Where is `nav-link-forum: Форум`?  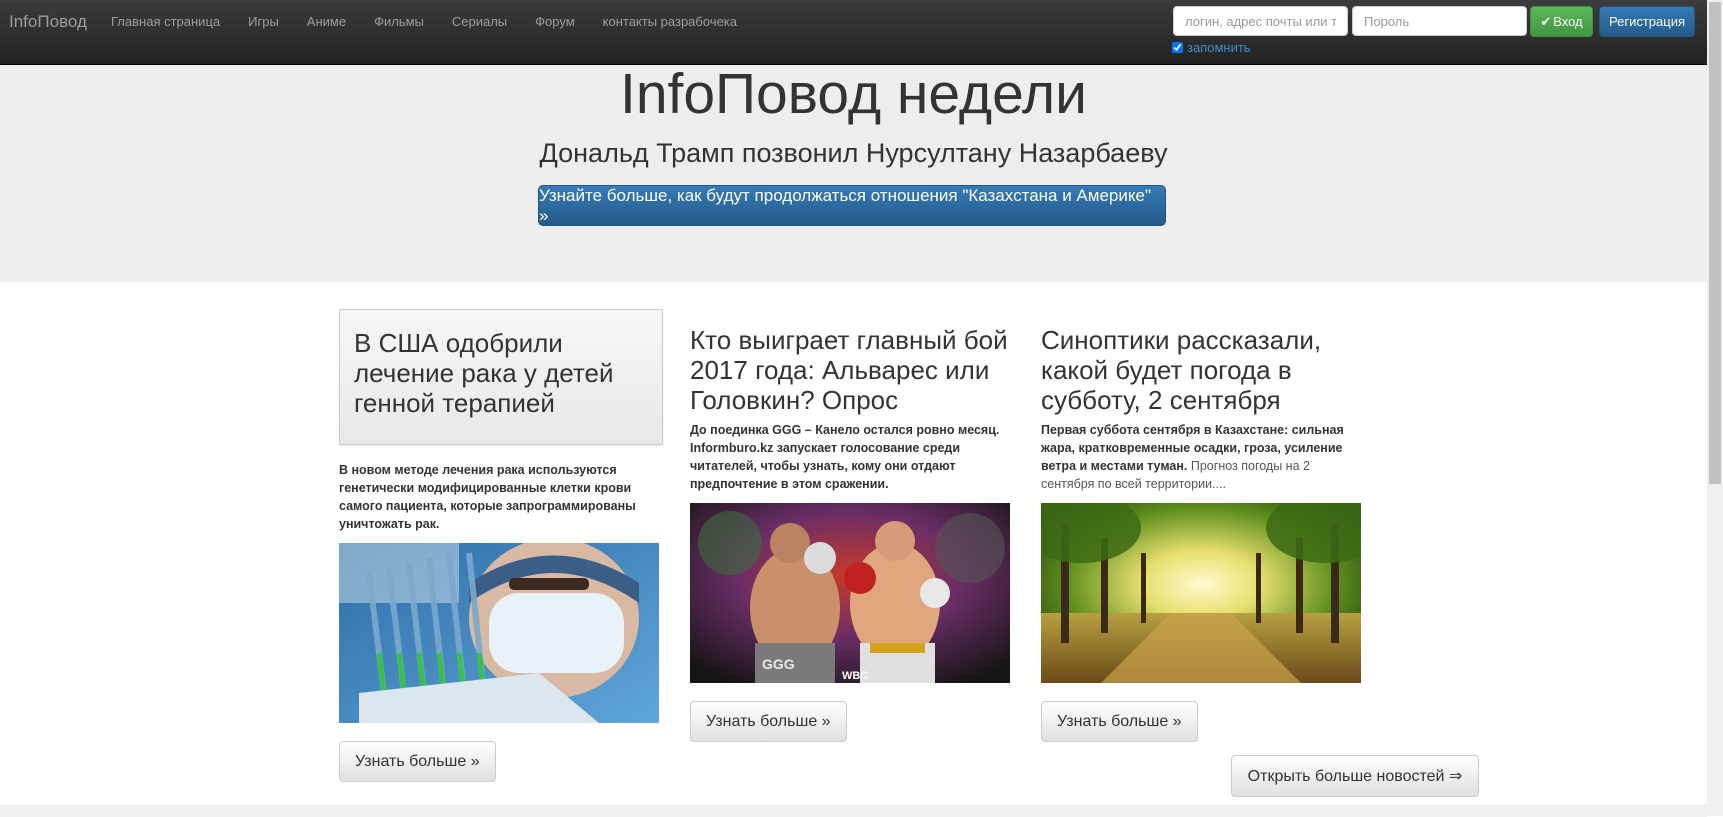
nav-link-forum: Форум is located at coordinates (555, 21).